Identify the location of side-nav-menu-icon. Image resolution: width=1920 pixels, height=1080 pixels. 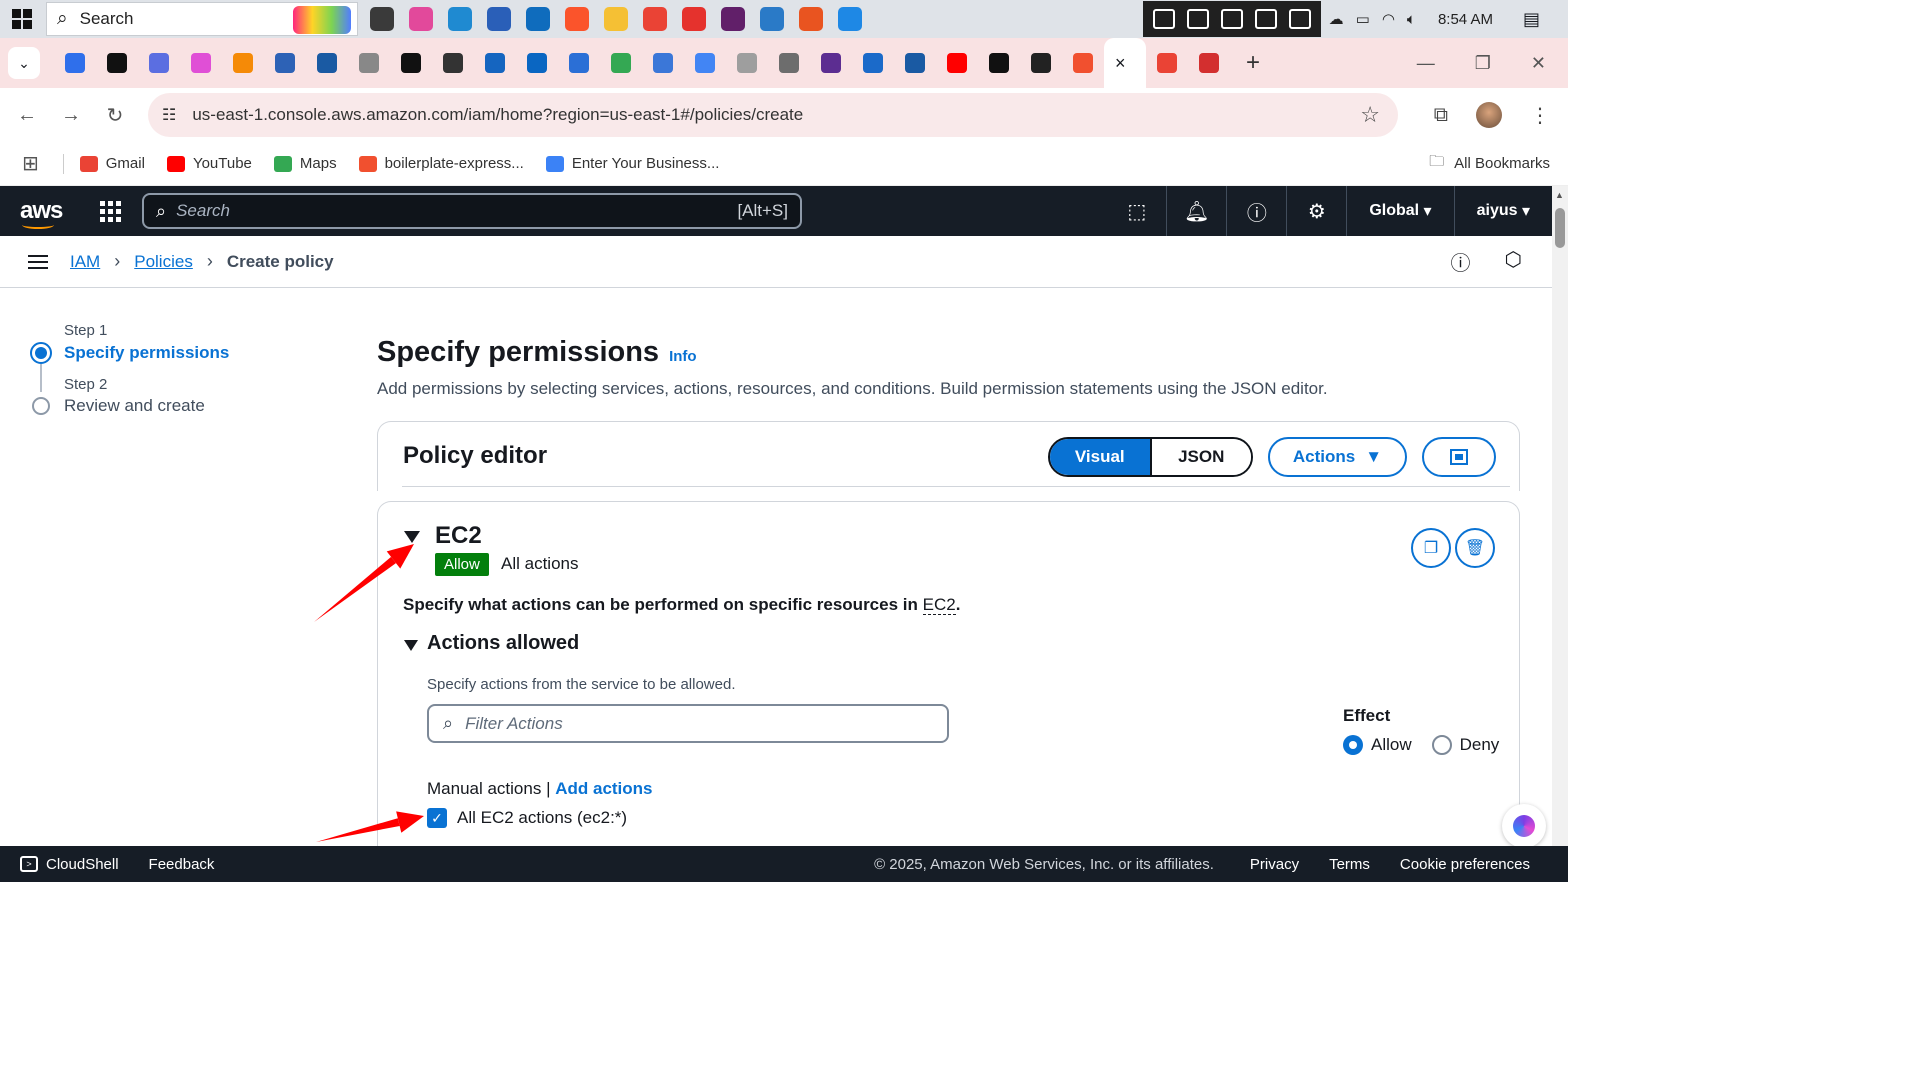
(38, 262).